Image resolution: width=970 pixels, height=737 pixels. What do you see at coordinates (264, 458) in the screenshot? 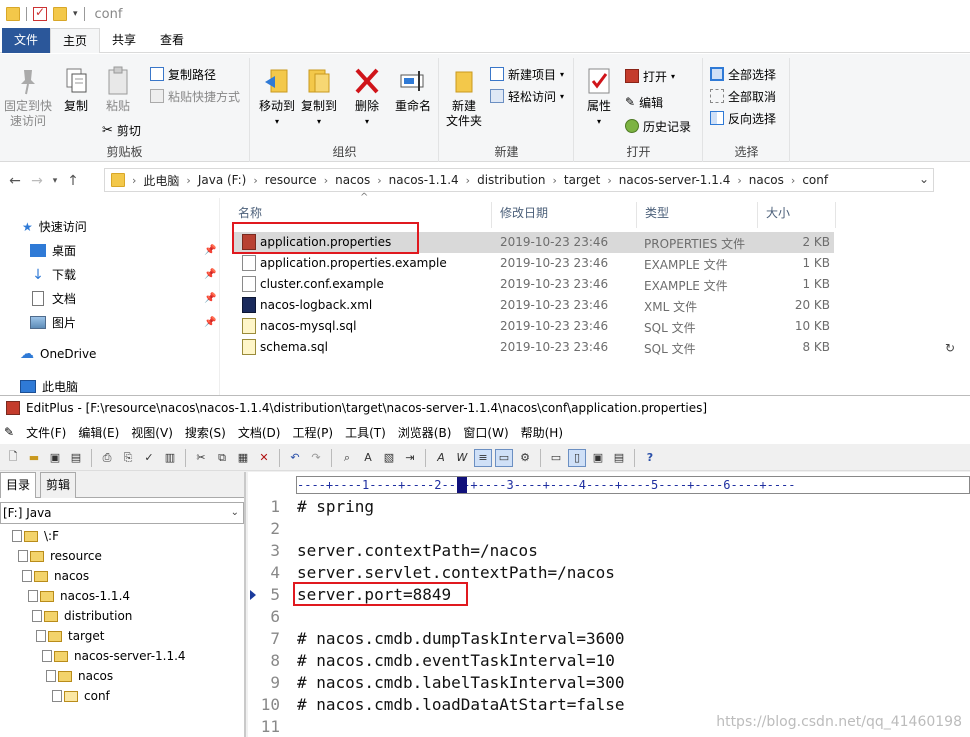
I see `delete-icon: ✕` at bounding box center [264, 458].